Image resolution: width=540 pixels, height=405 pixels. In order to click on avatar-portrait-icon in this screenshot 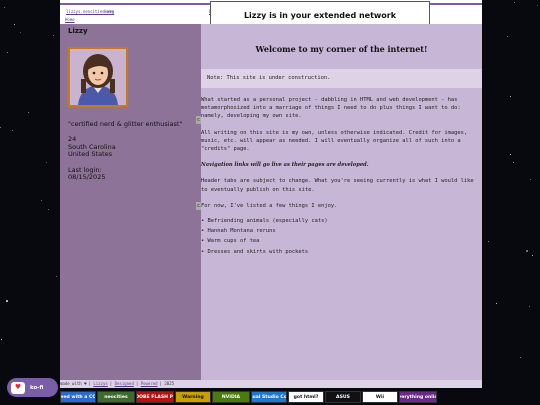, I will do `click(98, 77)`.